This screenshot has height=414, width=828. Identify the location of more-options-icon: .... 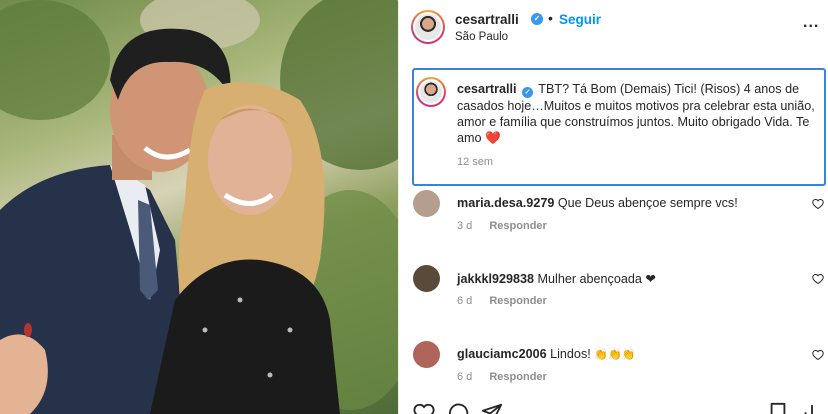
(811, 23).